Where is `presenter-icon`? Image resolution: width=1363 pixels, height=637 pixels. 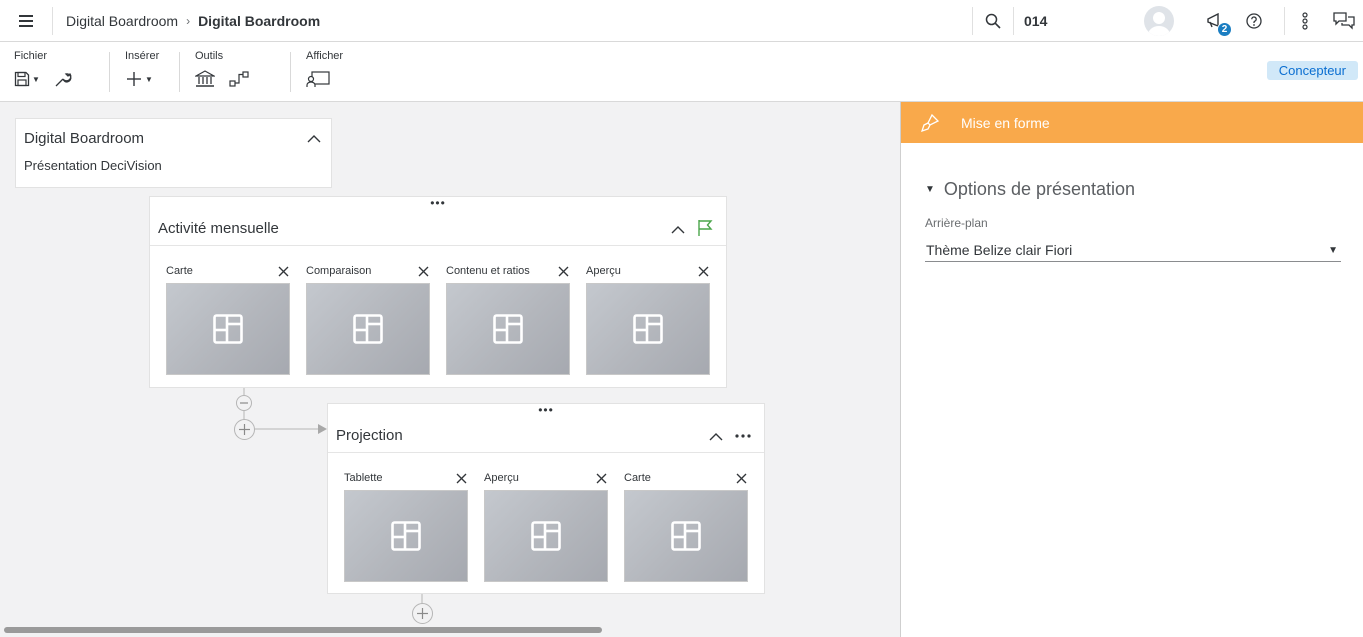 presenter-icon is located at coordinates (318, 79).